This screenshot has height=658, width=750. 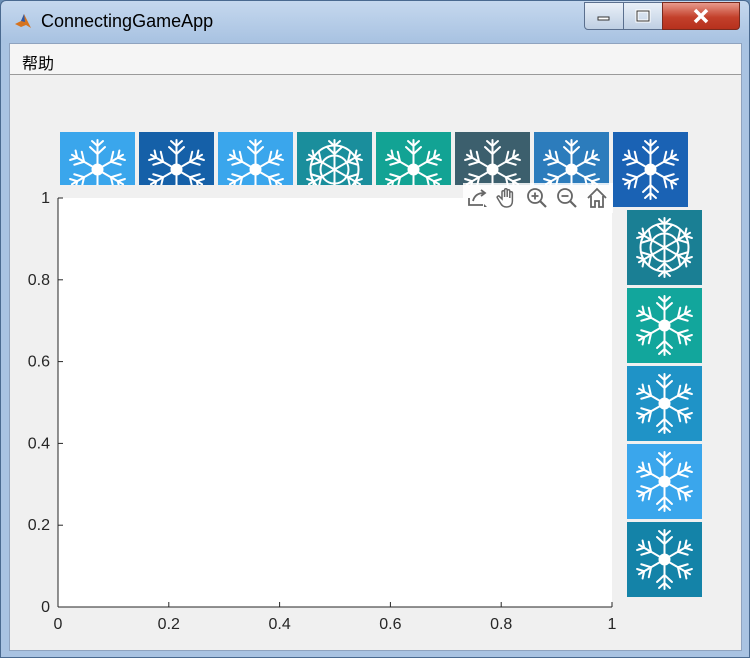 I want to click on y-tick-label: 0, so click(x=45, y=607).